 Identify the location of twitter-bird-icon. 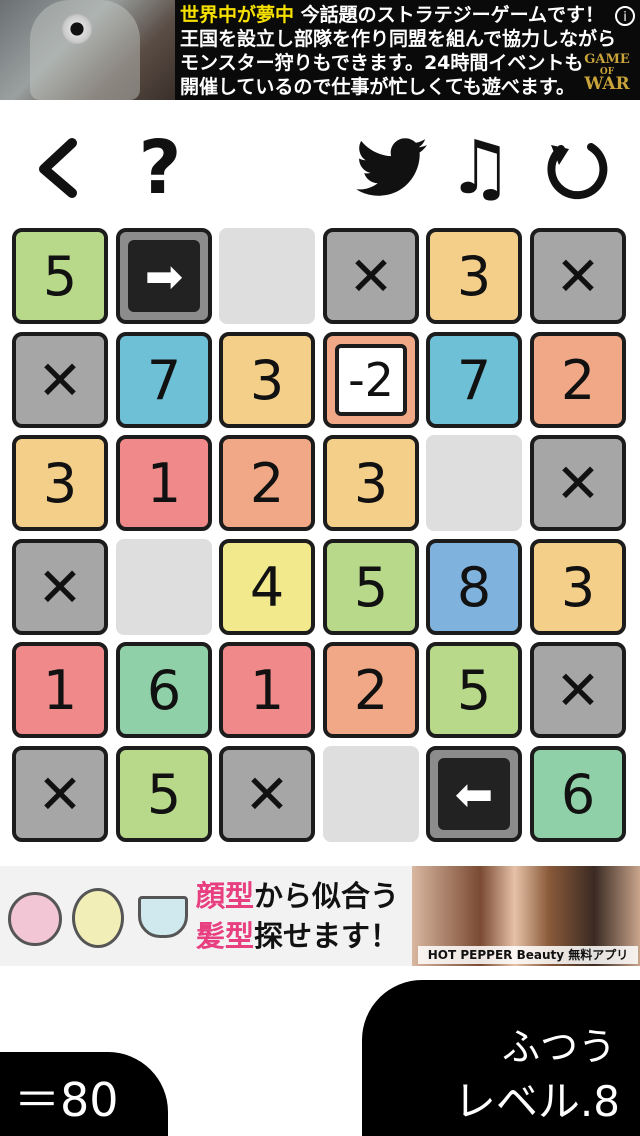
(391, 167).